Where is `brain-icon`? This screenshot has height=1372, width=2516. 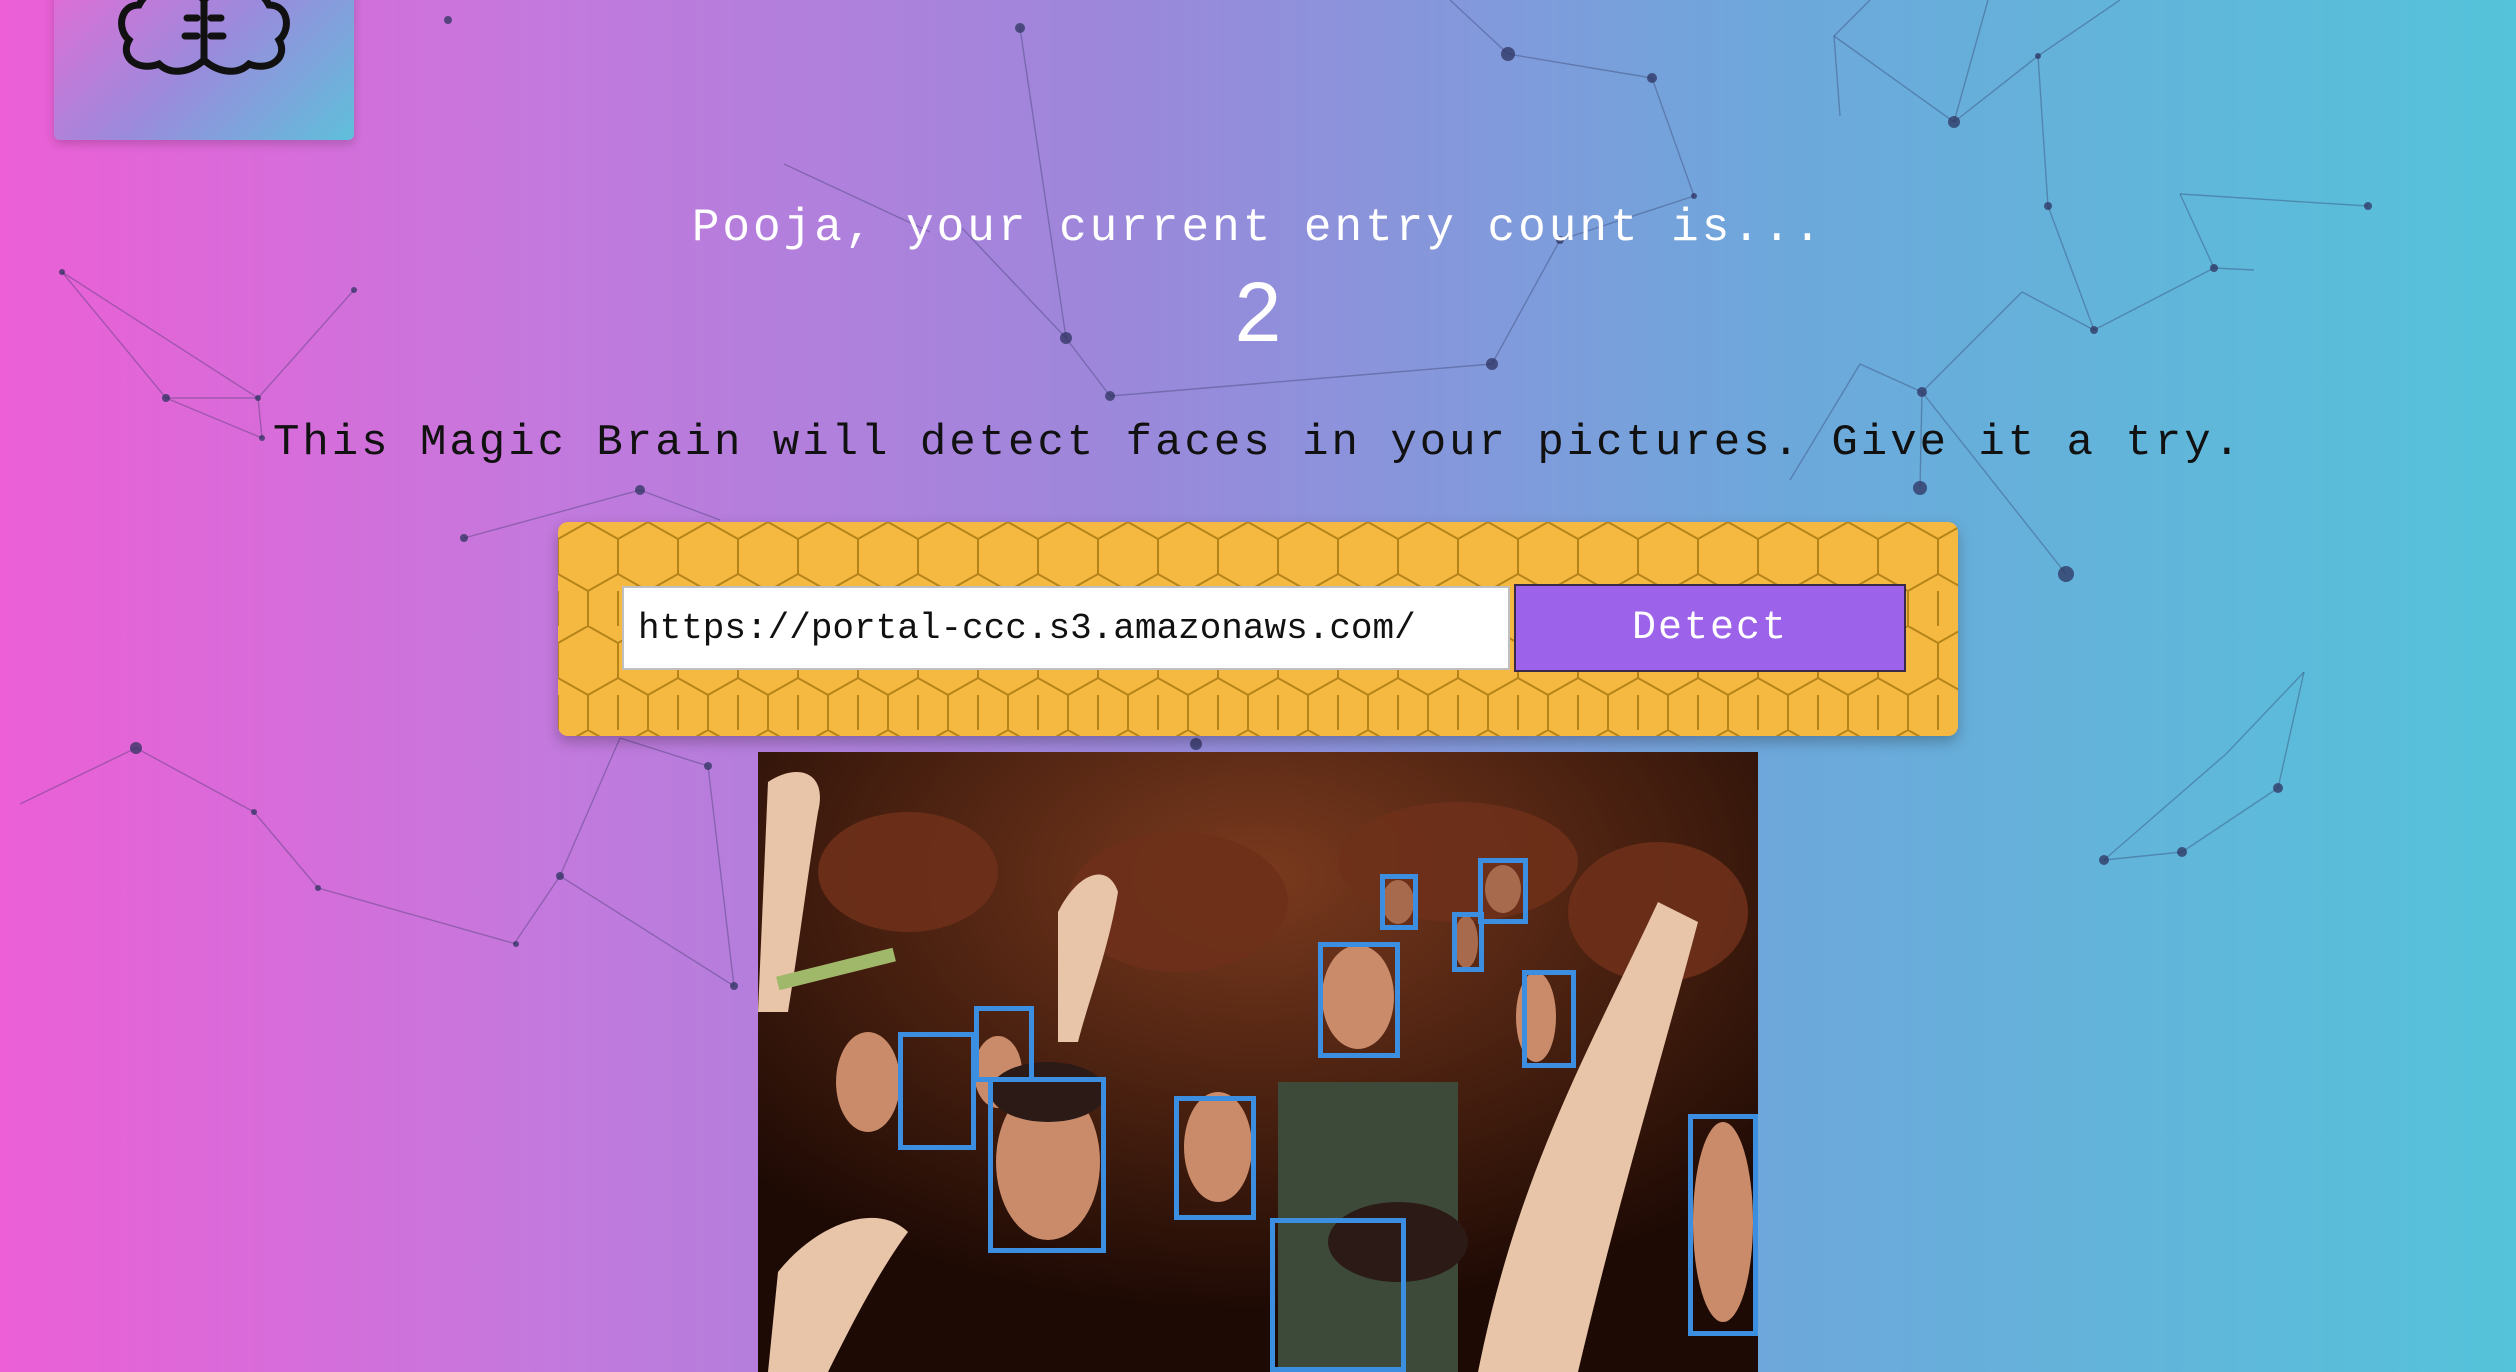
brain-icon is located at coordinates (204, 37).